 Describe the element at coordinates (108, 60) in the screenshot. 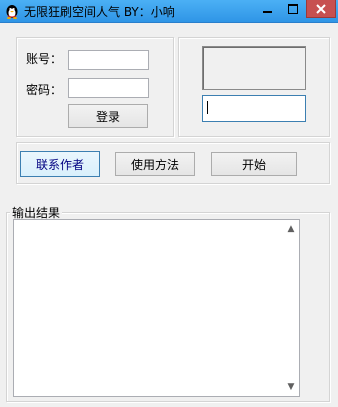

I see `account-input` at that location.